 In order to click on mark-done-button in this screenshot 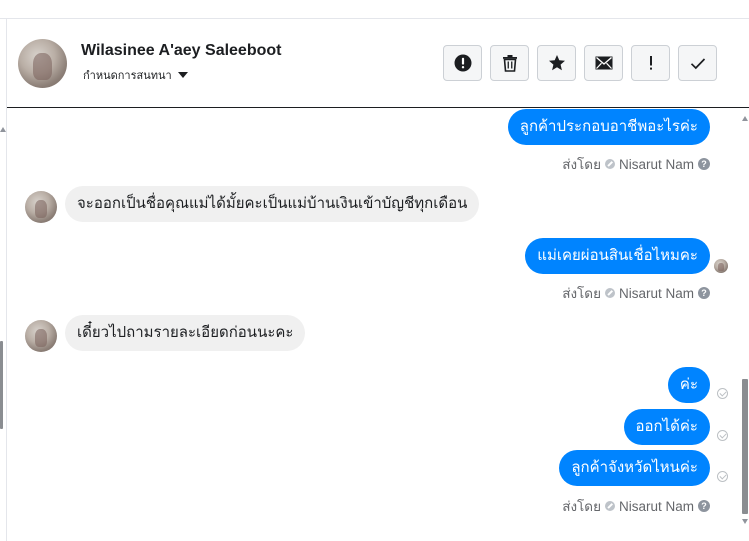, I will do `click(697, 63)`.